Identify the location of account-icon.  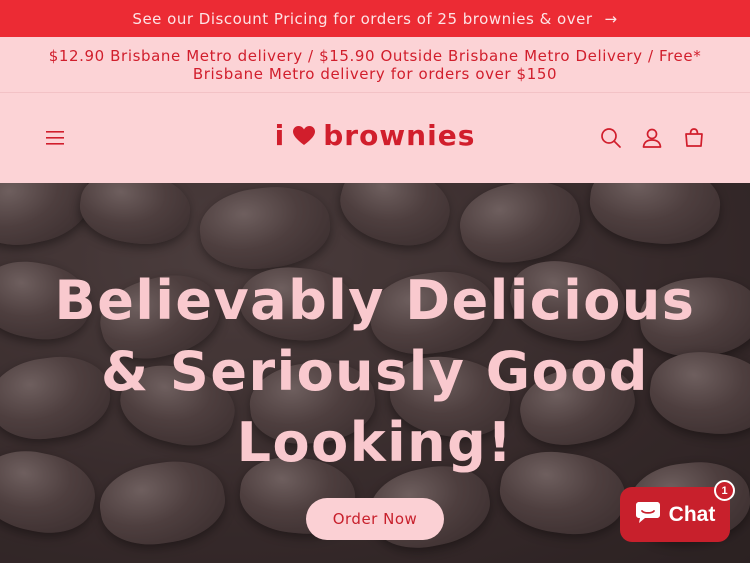
(652, 138).